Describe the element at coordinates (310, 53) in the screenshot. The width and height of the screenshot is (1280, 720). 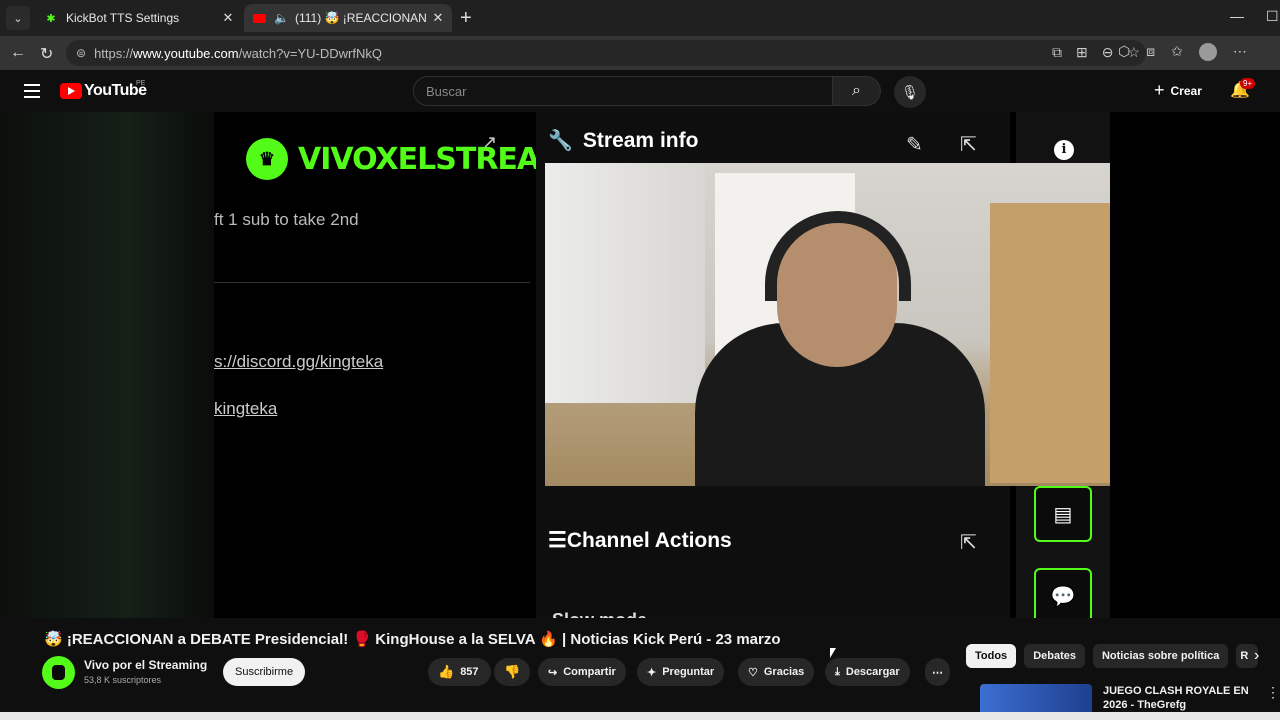
I see `url-path: /watch?v=YU-DDwrfNkQ` at that location.